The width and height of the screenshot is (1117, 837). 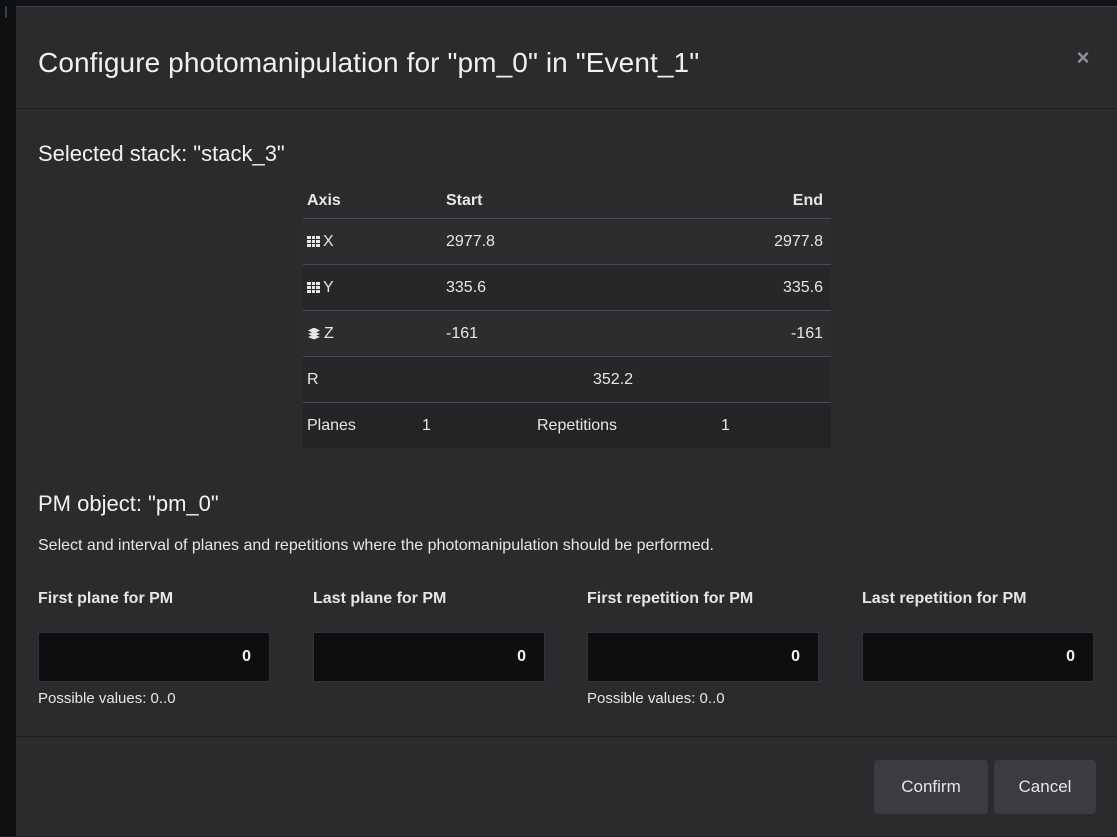 What do you see at coordinates (807, 200) in the screenshot?
I see `header-end: End` at bounding box center [807, 200].